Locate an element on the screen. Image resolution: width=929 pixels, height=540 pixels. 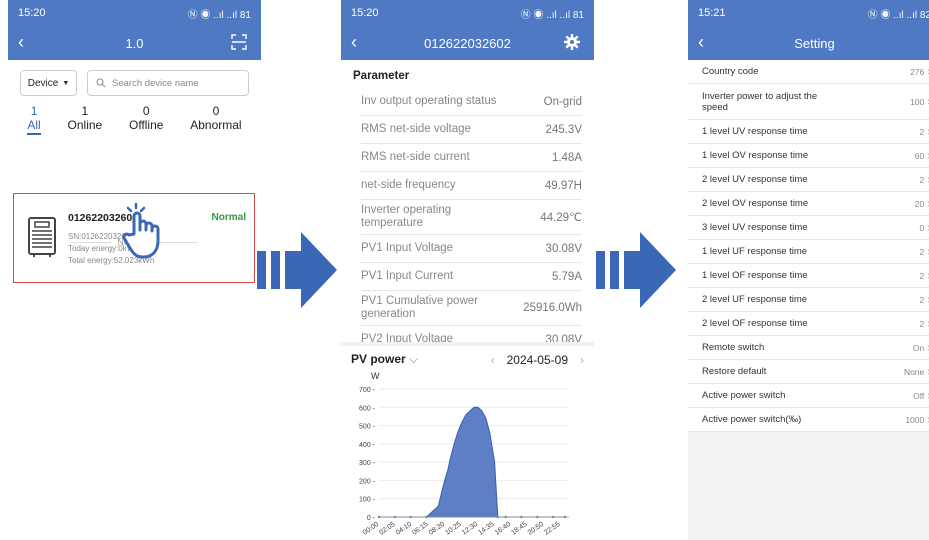
x-tick-label: 14:35 is located at coordinates (486, 529).